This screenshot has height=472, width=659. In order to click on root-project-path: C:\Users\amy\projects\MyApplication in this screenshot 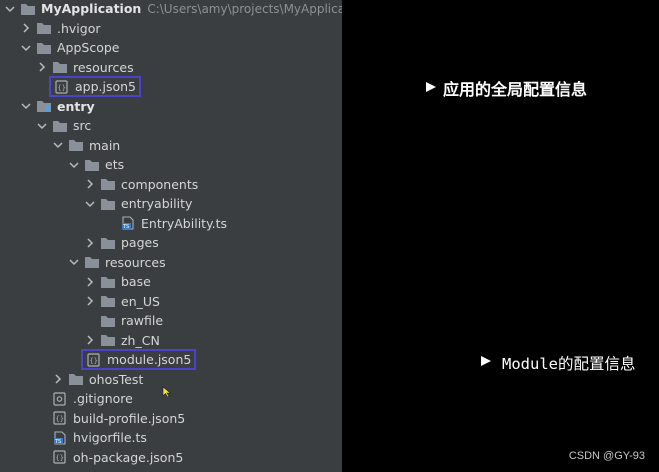, I will do `click(244, 8)`.